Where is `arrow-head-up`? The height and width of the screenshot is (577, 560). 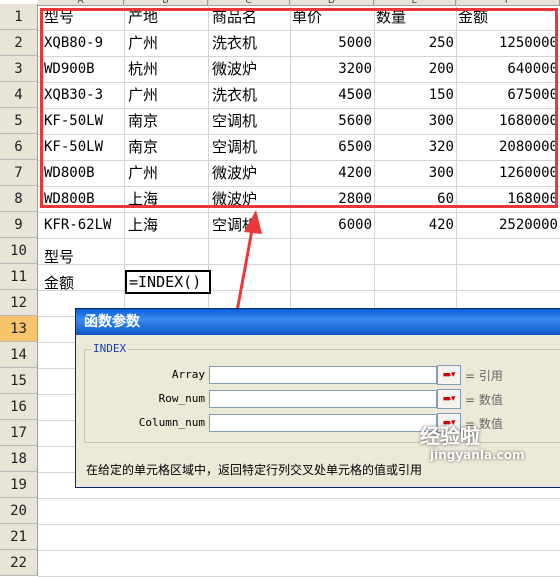
arrow-head-up is located at coordinates (253, 222).